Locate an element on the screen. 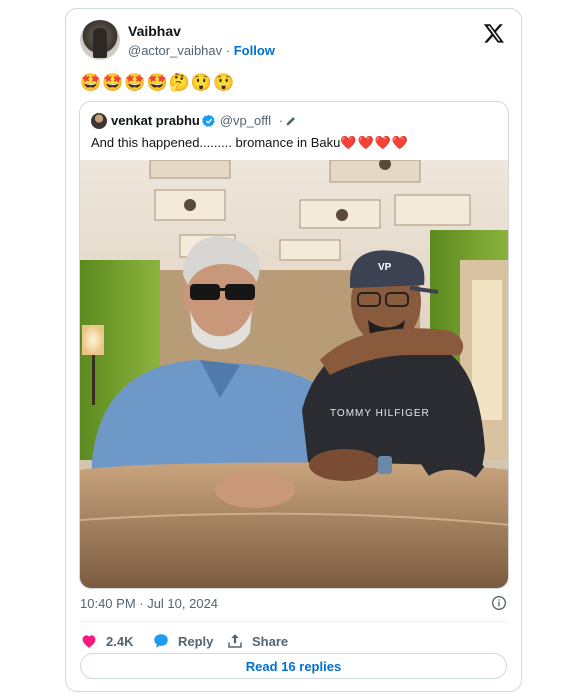  follow-button: Follow is located at coordinates (254, 50).